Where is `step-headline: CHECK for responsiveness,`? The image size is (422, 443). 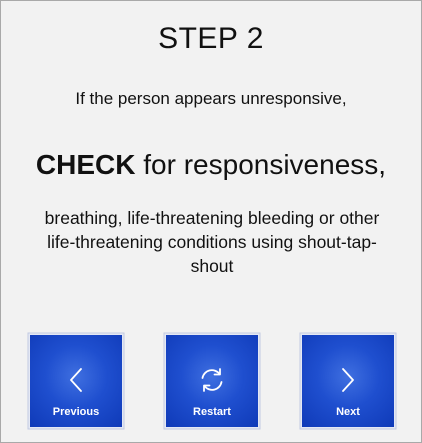 step-headline: CHECK for responsiveness, is located at coordinates (211, 165).